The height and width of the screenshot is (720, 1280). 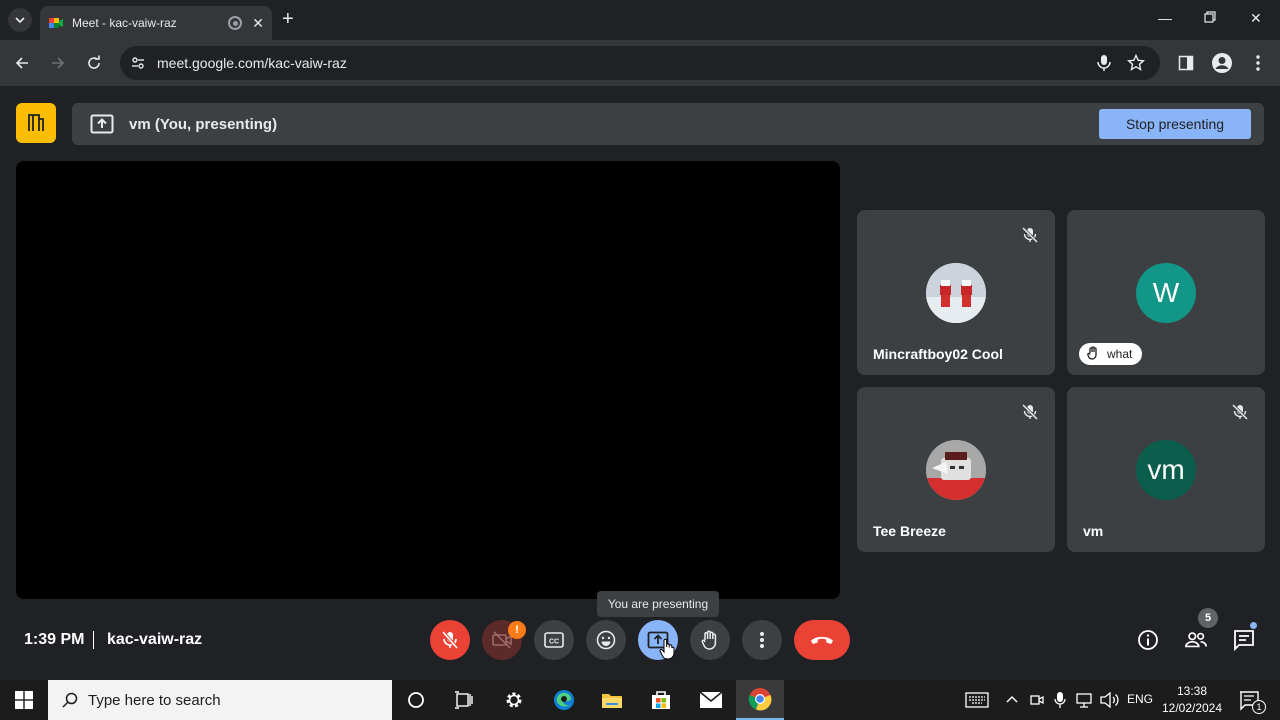 I want to click on present-screen-icon, so click(x=102, y=124).